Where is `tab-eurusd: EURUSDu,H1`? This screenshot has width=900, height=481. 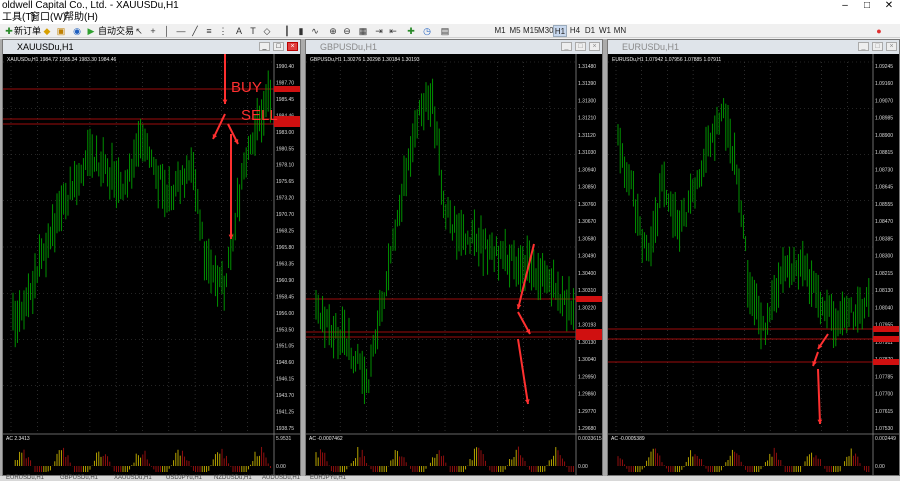 tab-eurusd: EURUSDu,H1 is located at coordinates (25, 478).